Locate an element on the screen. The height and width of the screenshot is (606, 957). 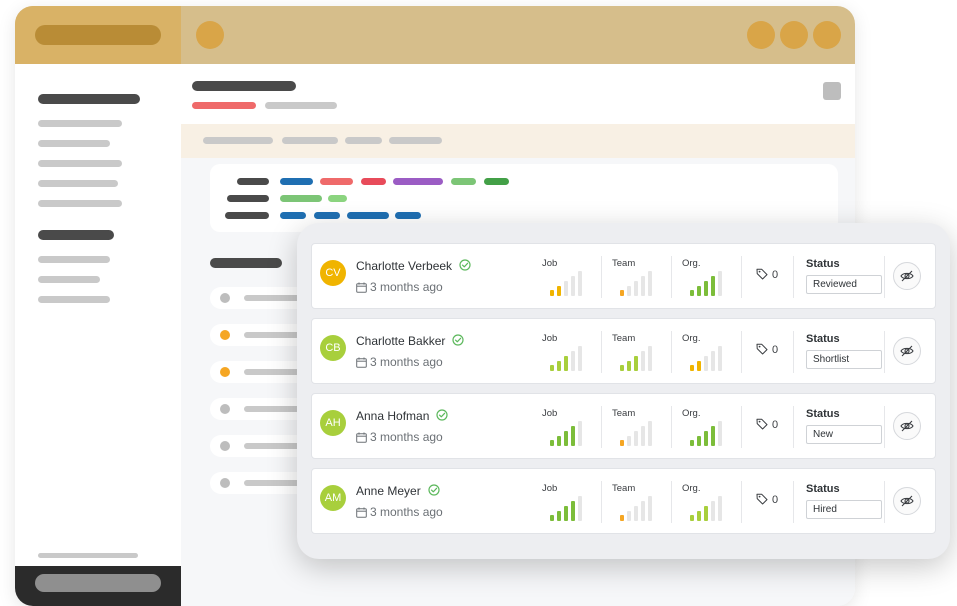
candidate-name: Anna Hofman is located at coordinates (392, 416).